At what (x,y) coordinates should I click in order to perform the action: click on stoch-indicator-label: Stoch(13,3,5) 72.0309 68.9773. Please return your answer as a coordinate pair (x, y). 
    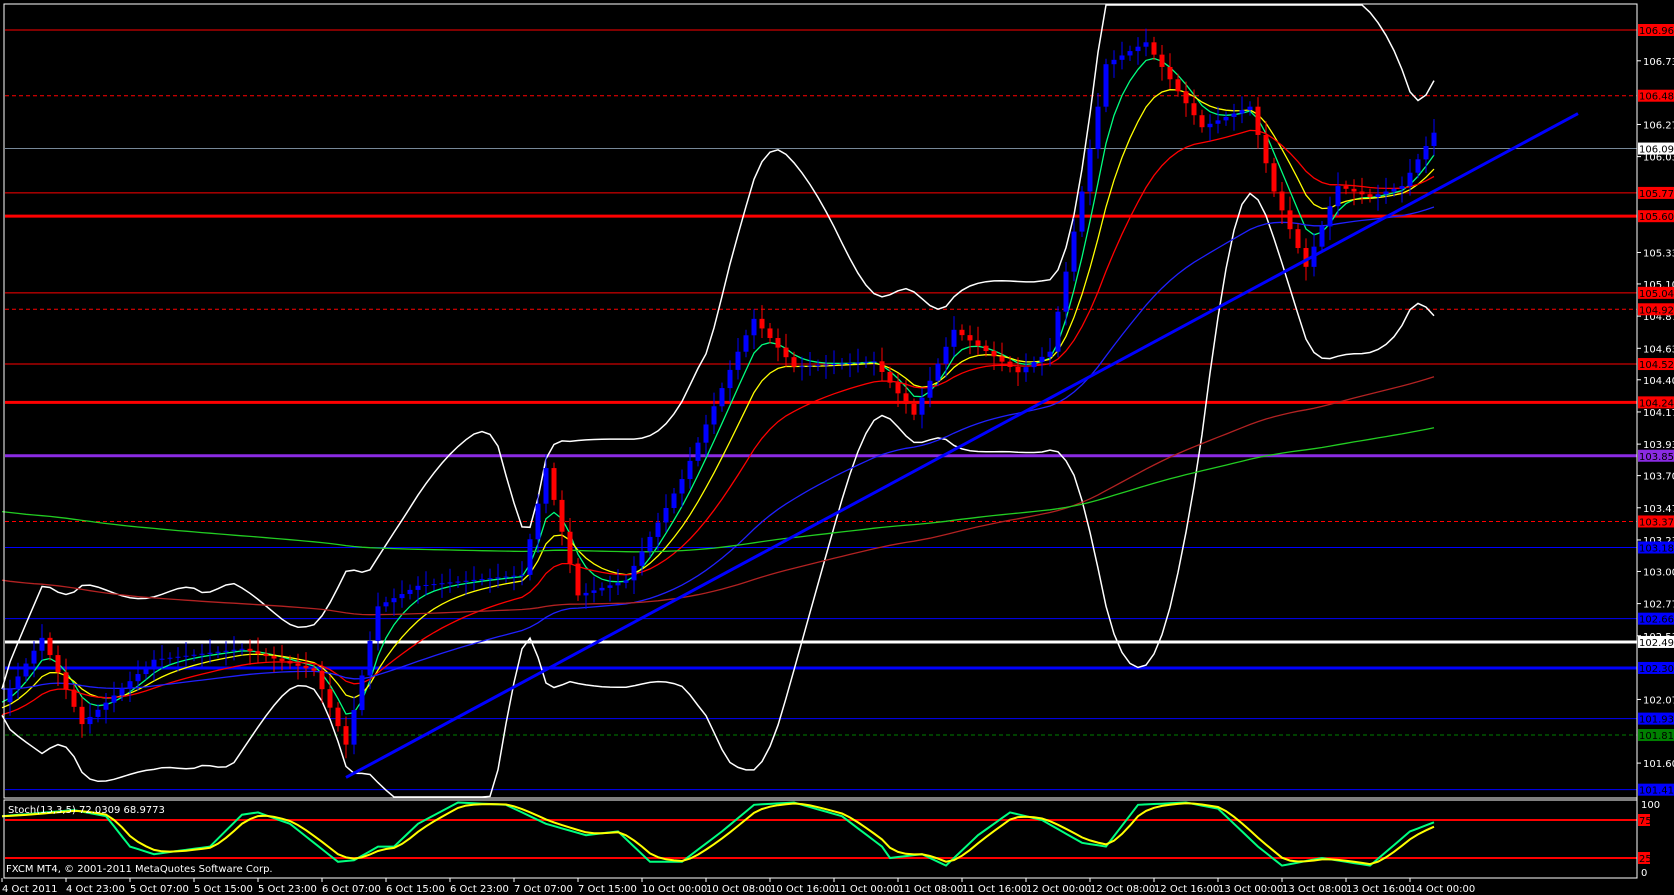
    Looking at the image, I should click on (86, 810).